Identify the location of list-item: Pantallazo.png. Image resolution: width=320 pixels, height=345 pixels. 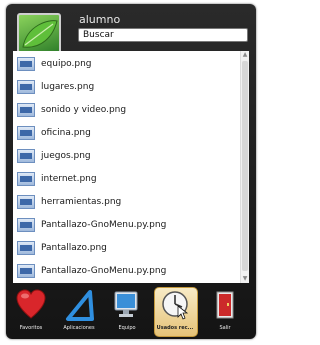
(126, 248).